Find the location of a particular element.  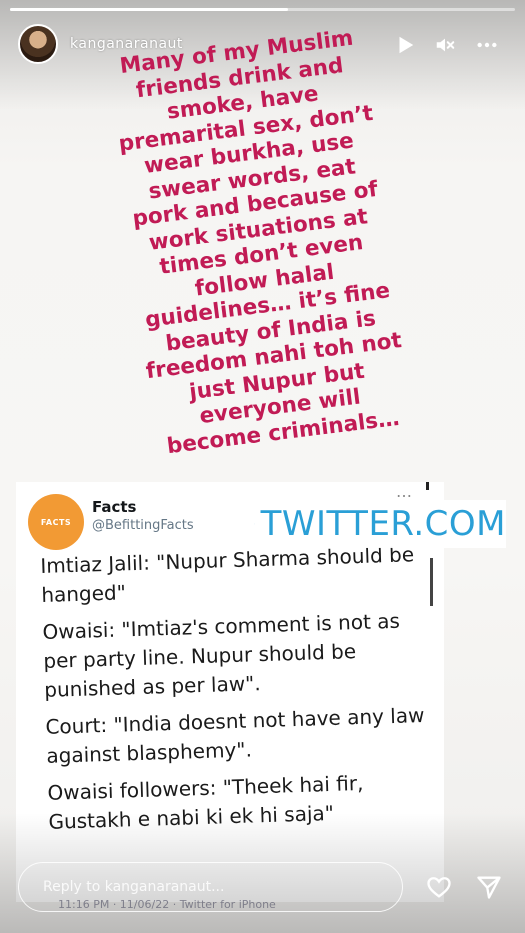

tweet-author-name: Facts is located at coordinates (114, 507).